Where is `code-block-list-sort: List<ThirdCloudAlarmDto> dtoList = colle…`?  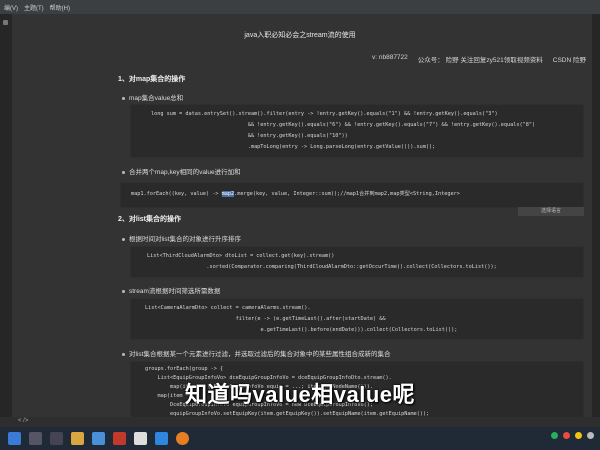
code-block-list-sort: List<ThirdCloudAlarmDto> dtoList = colle… is located at coordinates (357, 262).